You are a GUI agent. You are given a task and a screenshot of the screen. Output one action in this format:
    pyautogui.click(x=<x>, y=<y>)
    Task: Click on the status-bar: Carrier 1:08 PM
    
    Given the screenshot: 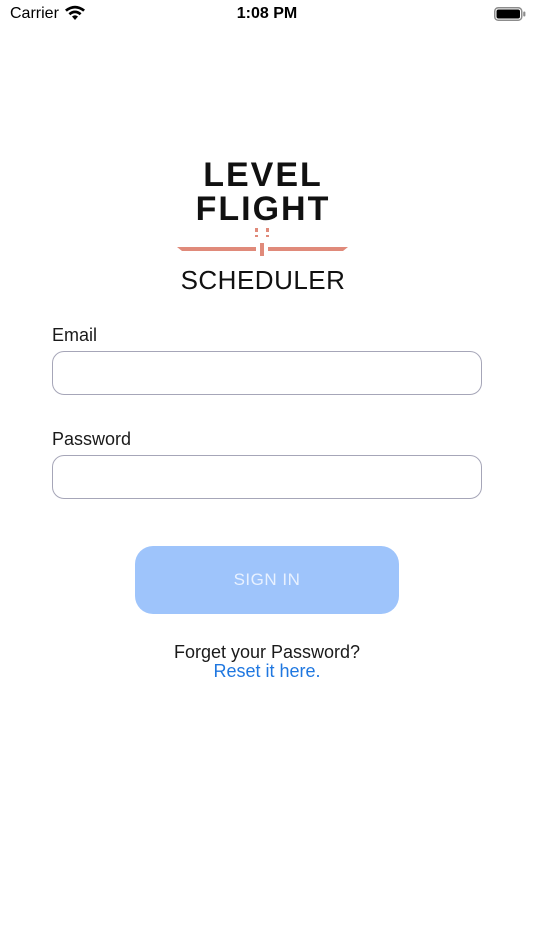 What is the action you would take?
    pyautogui.click(x=267, y=14)
    